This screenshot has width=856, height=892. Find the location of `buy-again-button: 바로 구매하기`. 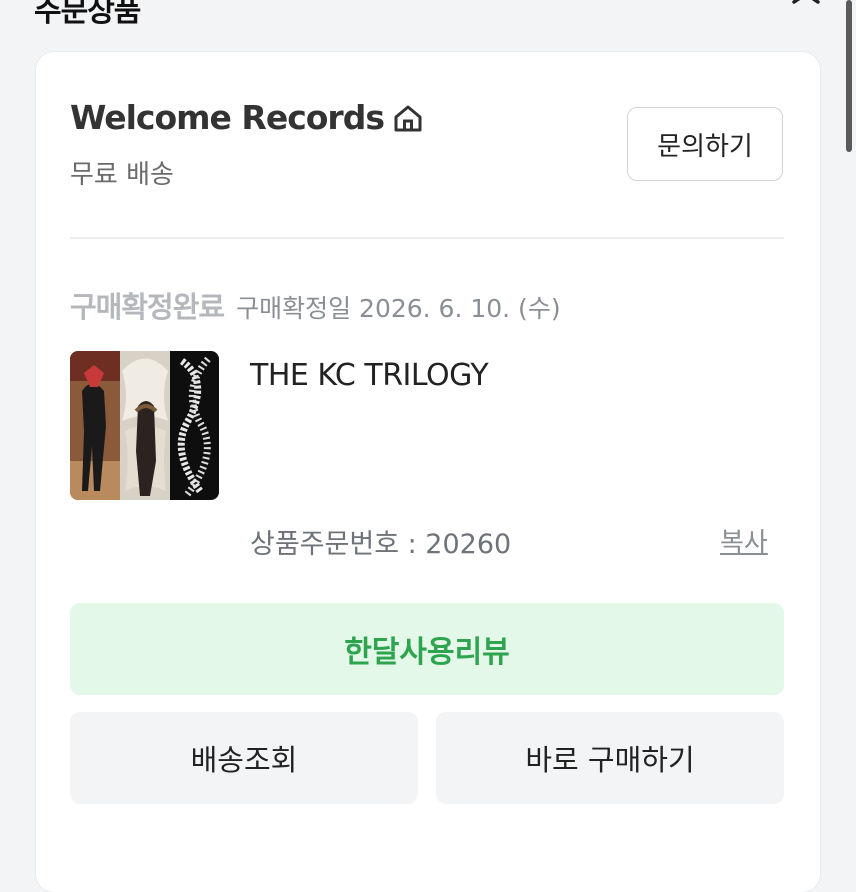

buy-again-button: 바로 구매하기 is located at coordinates (610, 758).